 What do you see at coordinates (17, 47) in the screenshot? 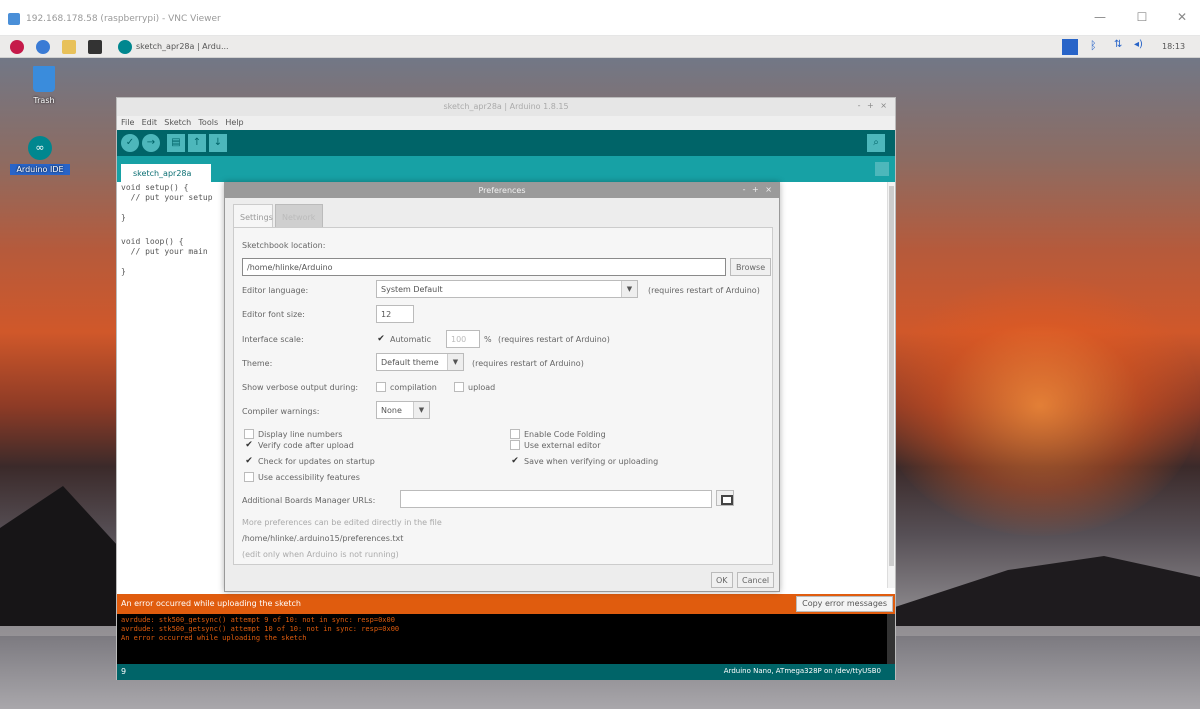
I see `raspberry-menu-icon` at bounding box center [17, 47].